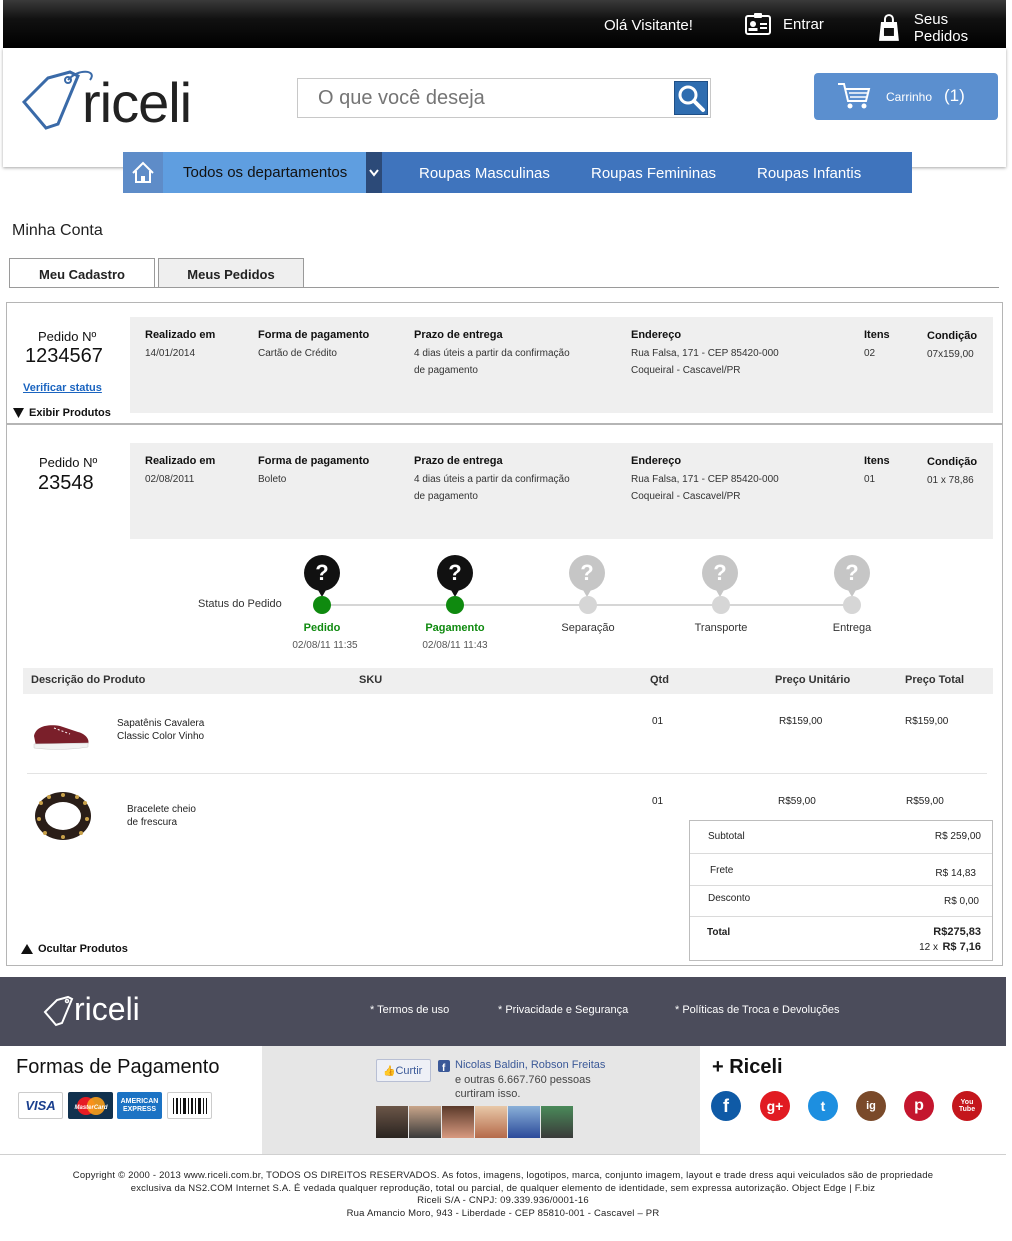 Image resolution: width=1012 pixels, height=1241 pixels. I want to click on id-card-icon, so click(758, 24).